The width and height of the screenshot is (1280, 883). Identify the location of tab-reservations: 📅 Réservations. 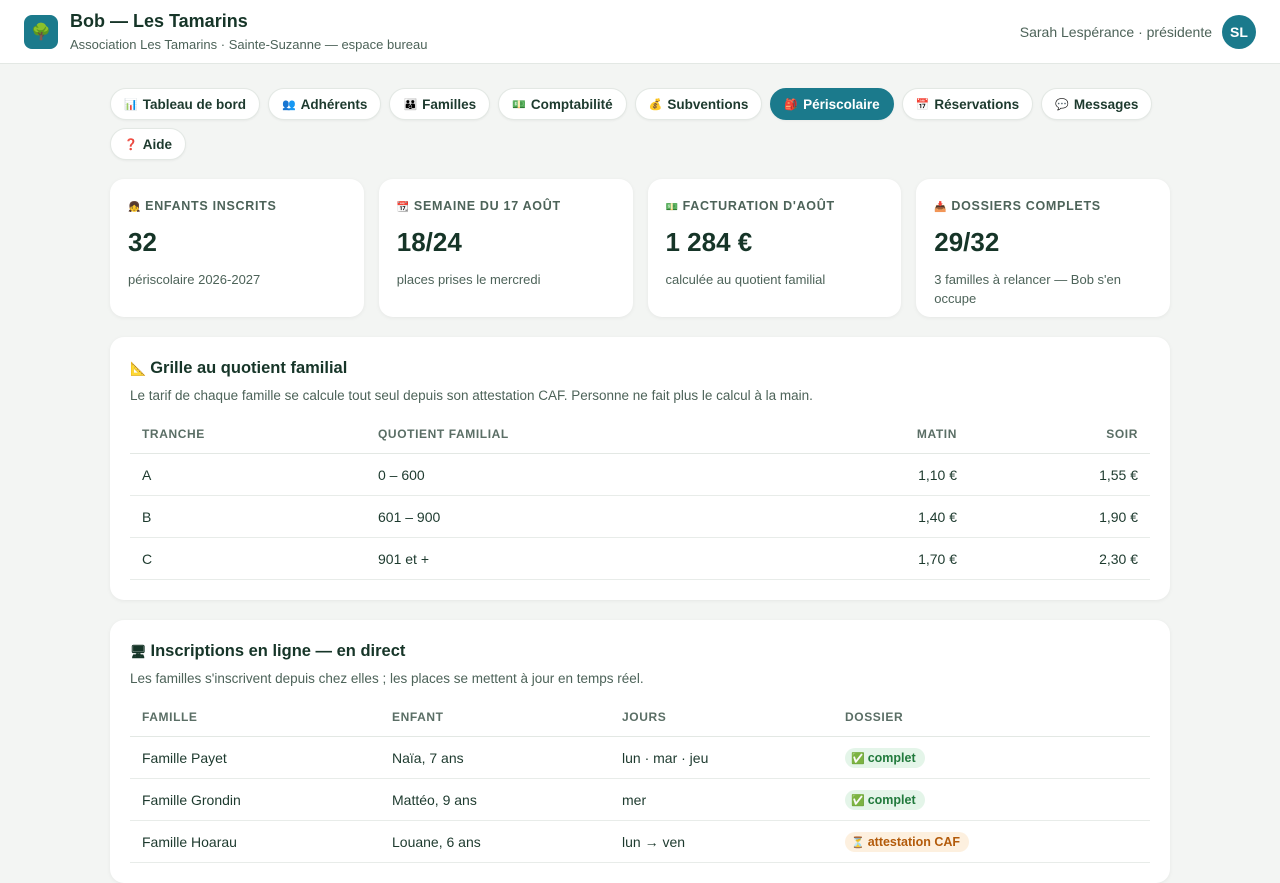
(967, 104).